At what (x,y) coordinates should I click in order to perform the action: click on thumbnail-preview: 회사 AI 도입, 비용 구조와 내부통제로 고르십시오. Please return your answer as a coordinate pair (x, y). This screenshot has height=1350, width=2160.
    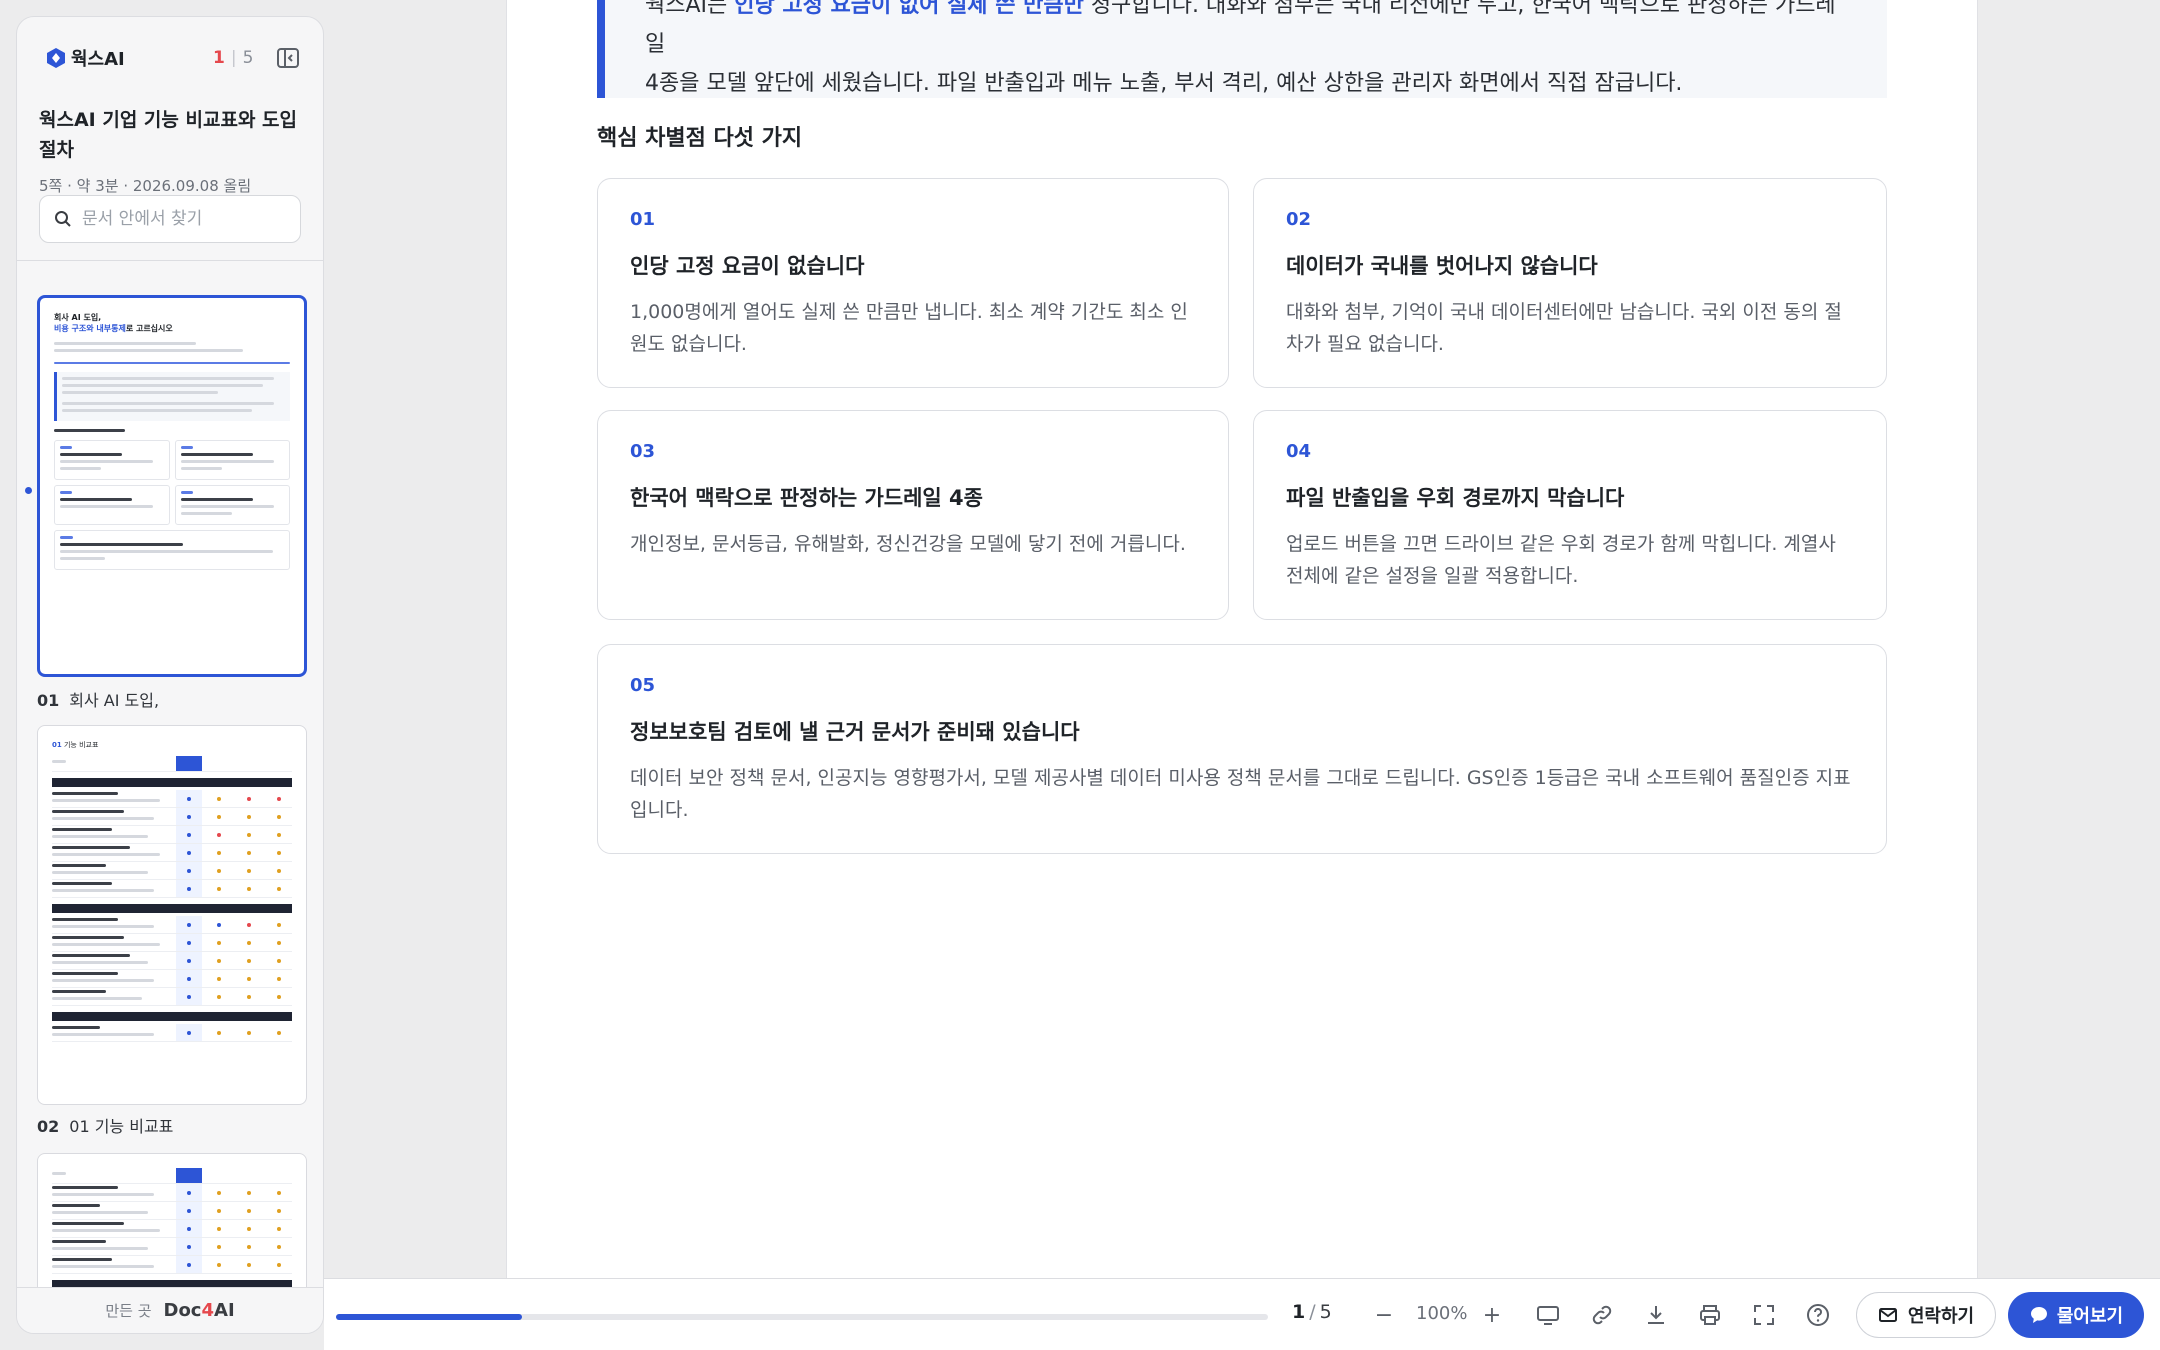
    Looking at the image, I should click on (172, 486).